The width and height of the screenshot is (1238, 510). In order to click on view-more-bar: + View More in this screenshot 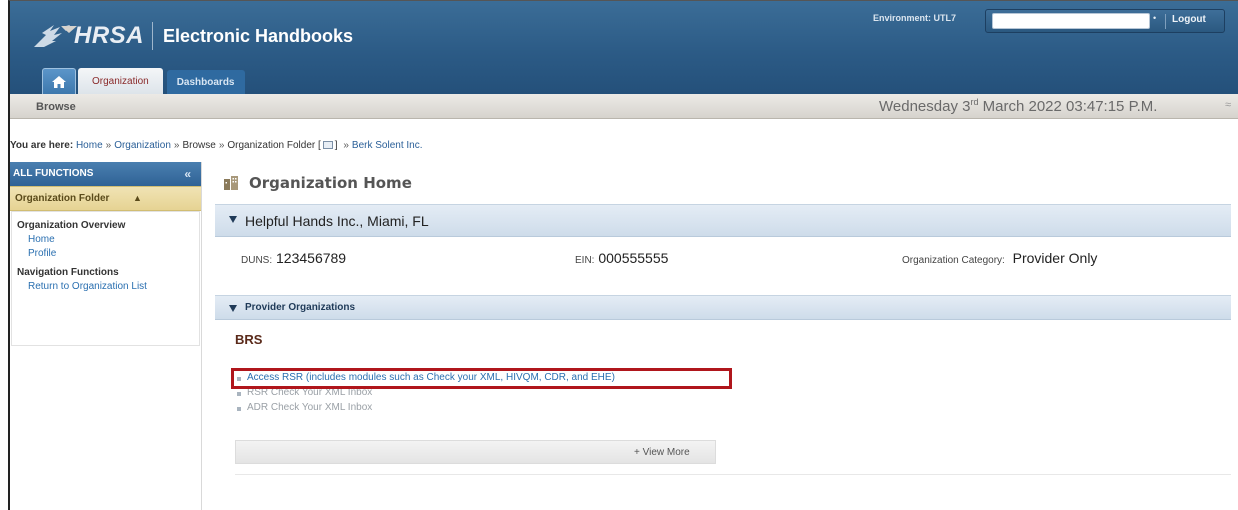, I will do `click(475, 452)`.